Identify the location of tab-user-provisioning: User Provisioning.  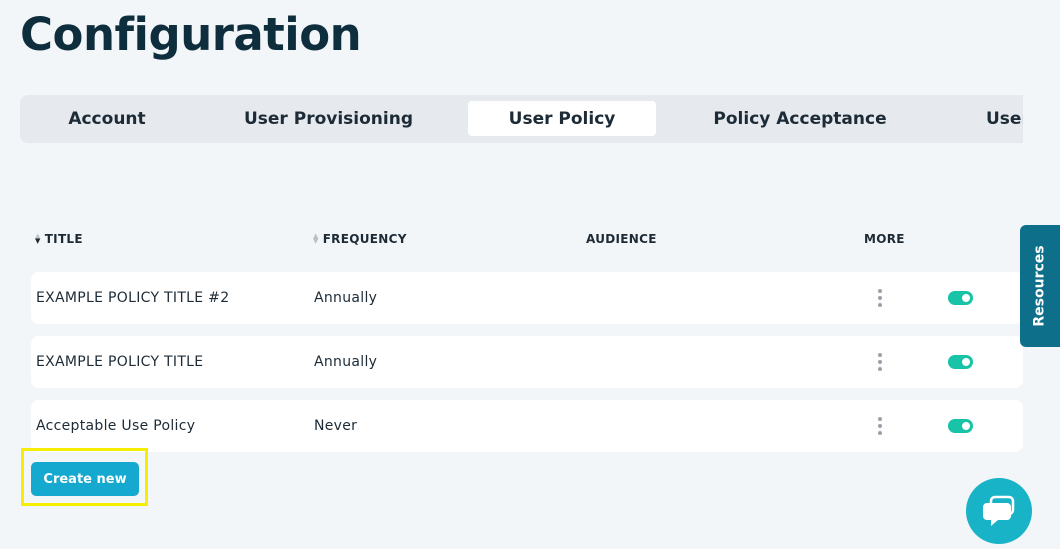
(328, 118).